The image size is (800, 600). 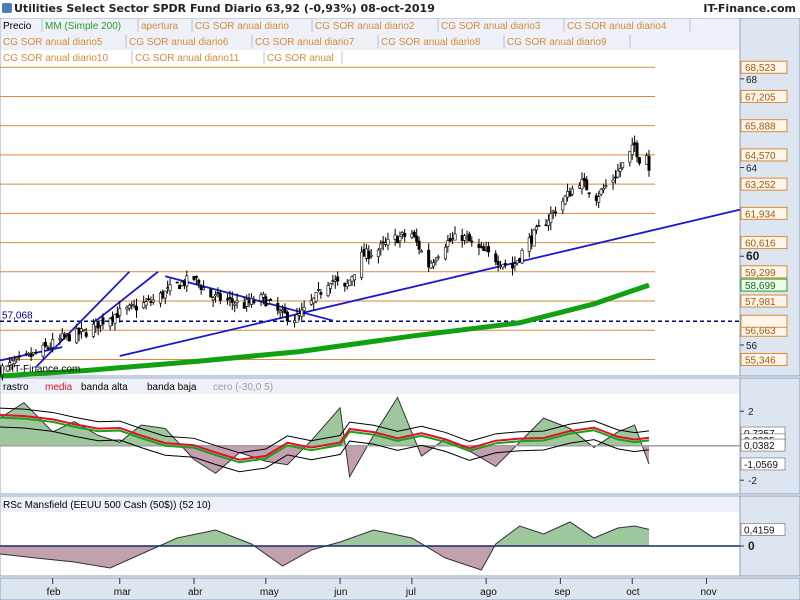 I want to click on level-label: 63,252, so click(x=760, y=185).